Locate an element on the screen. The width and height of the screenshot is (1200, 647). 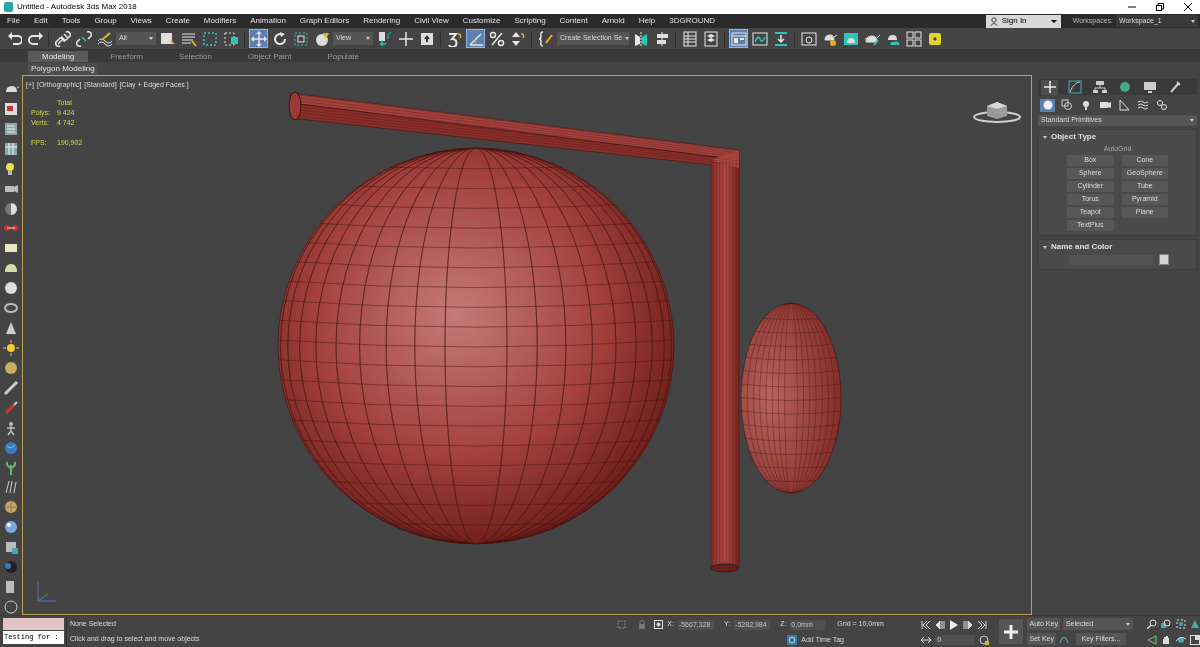
zoom-icon is located at coordinates (1151, 624).